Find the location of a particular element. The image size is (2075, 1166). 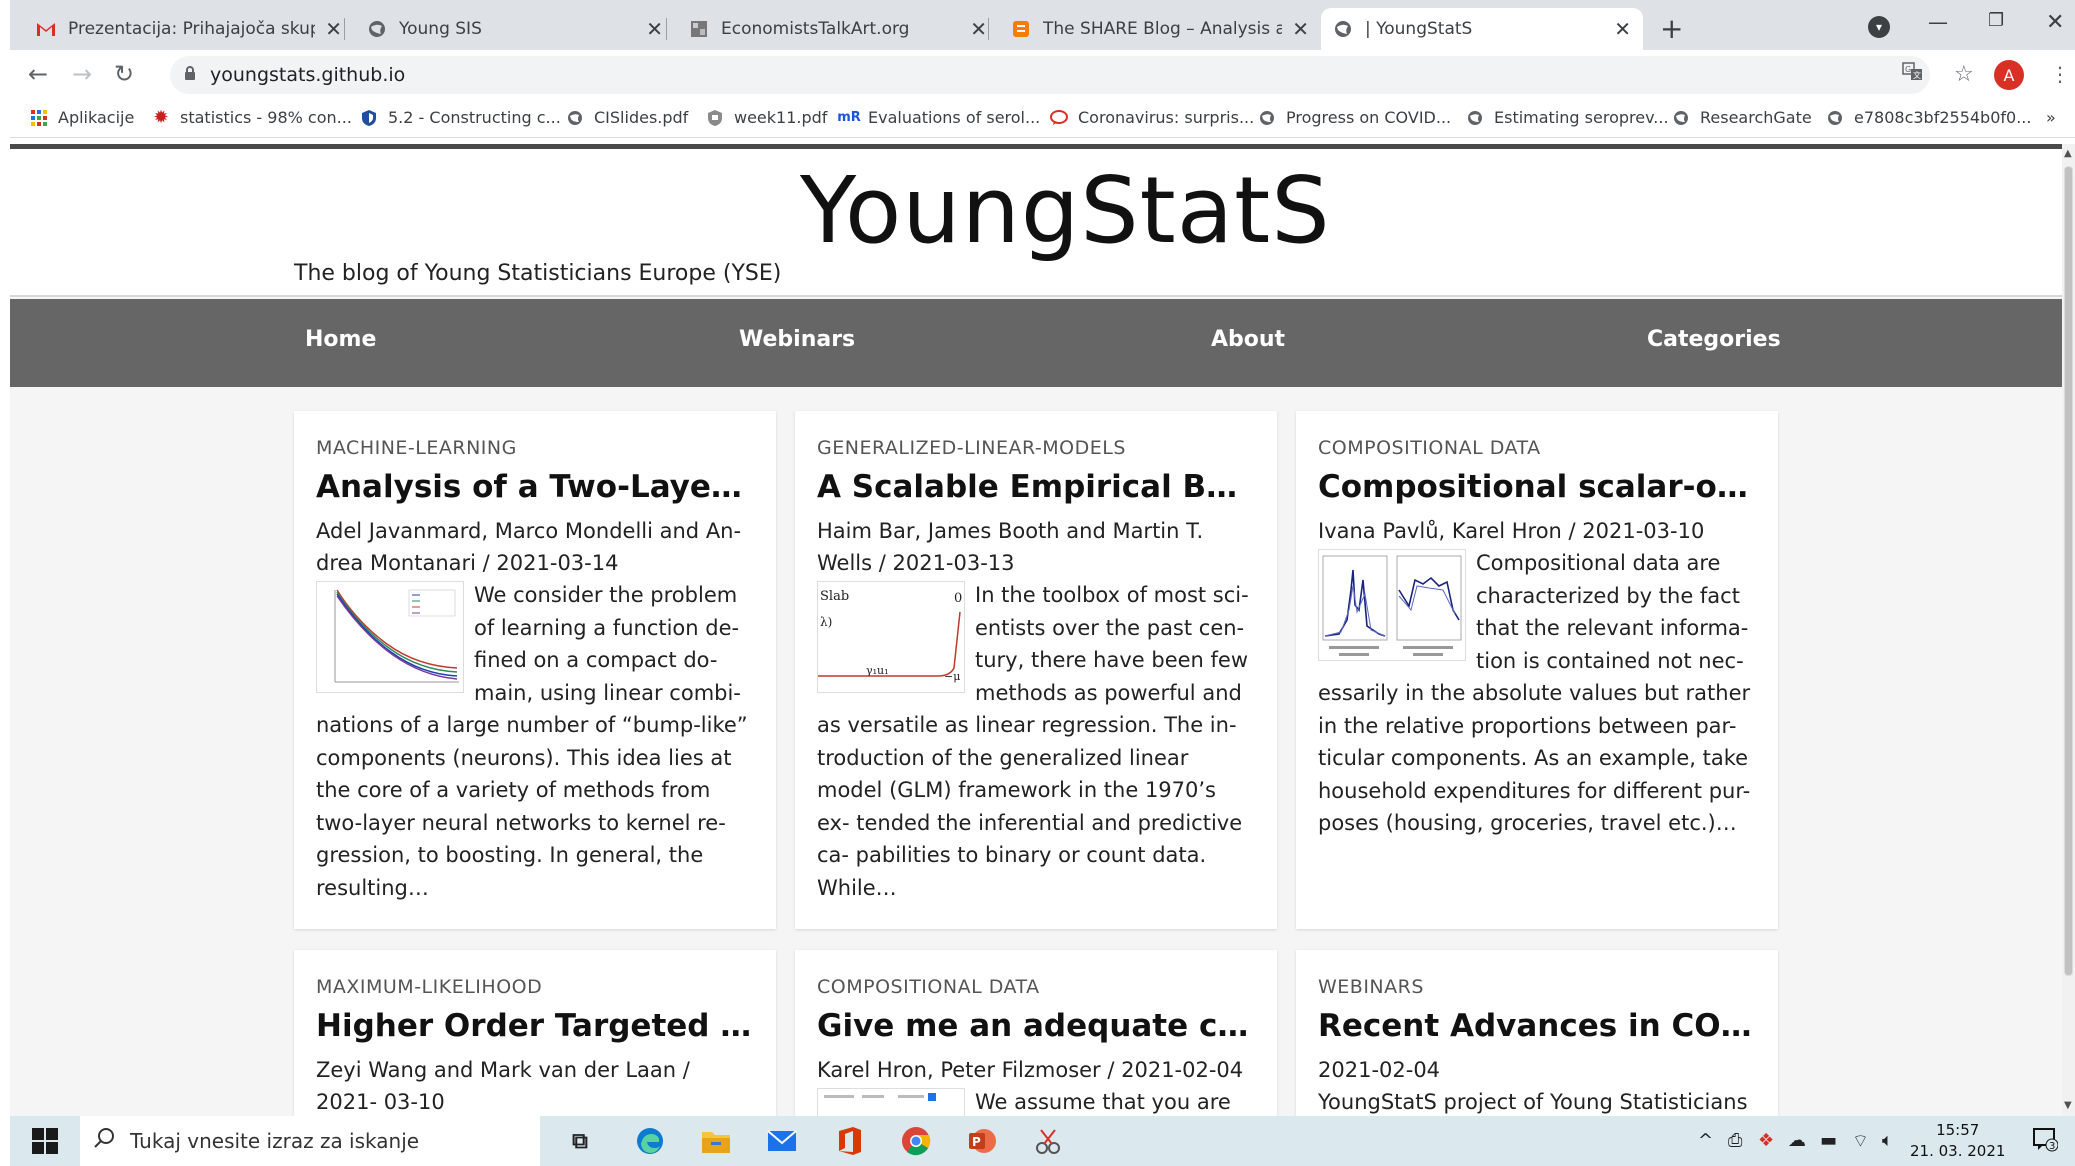

back-icon: ← is located at coordinates (38, 74).